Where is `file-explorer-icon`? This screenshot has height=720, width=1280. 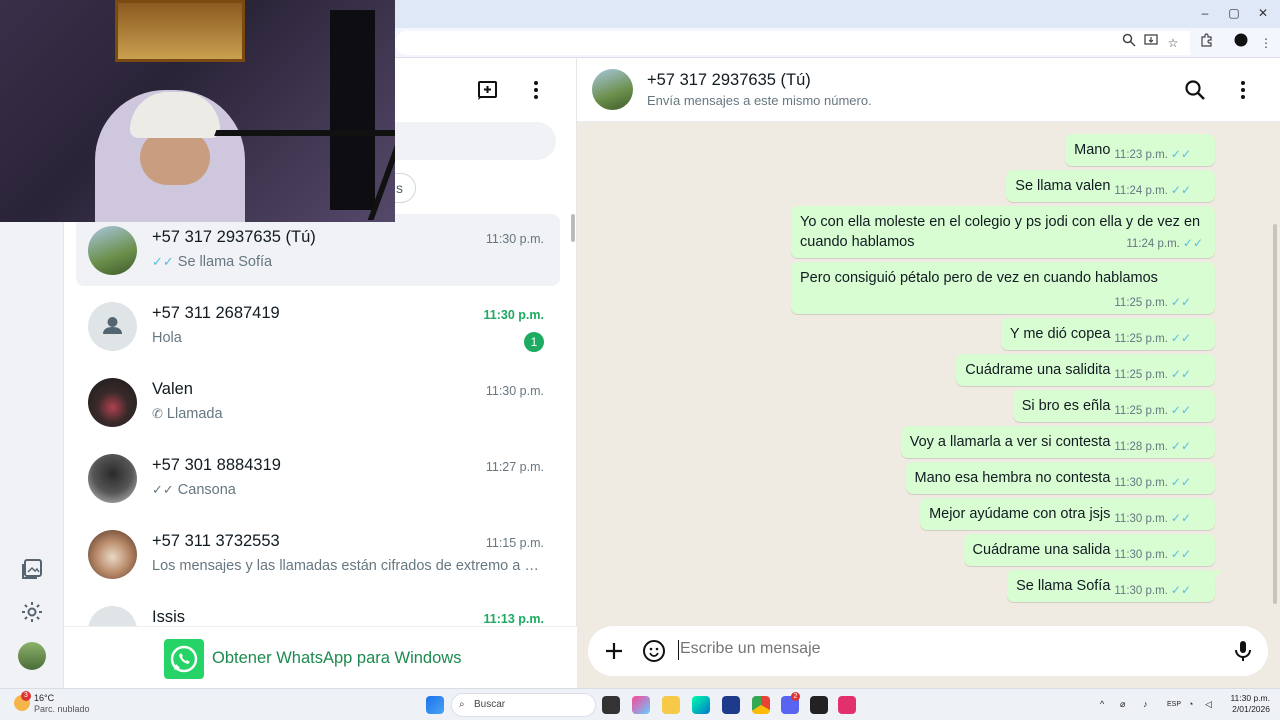
file-explorer-icon is located at coordinates (671, 705).